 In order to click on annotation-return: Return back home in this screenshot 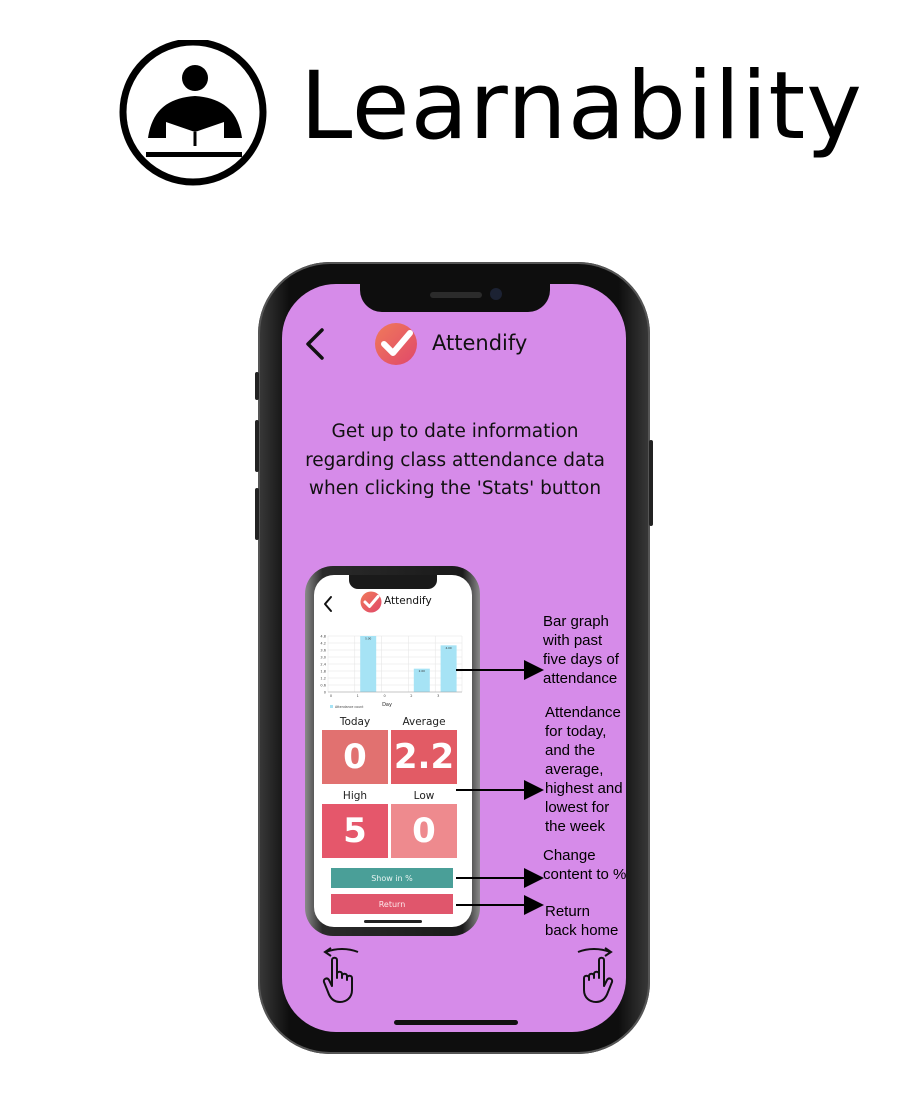, I will do `click(582, 921)`.